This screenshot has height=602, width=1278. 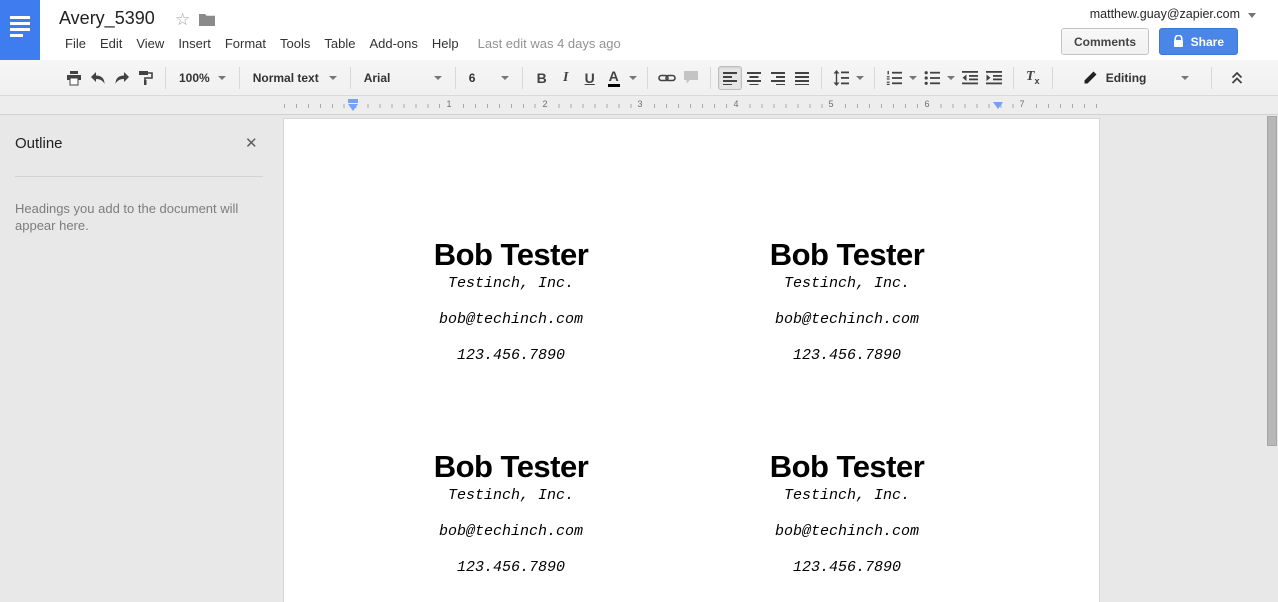 I want to click on align-justify-button, so click(x=802, y=78).